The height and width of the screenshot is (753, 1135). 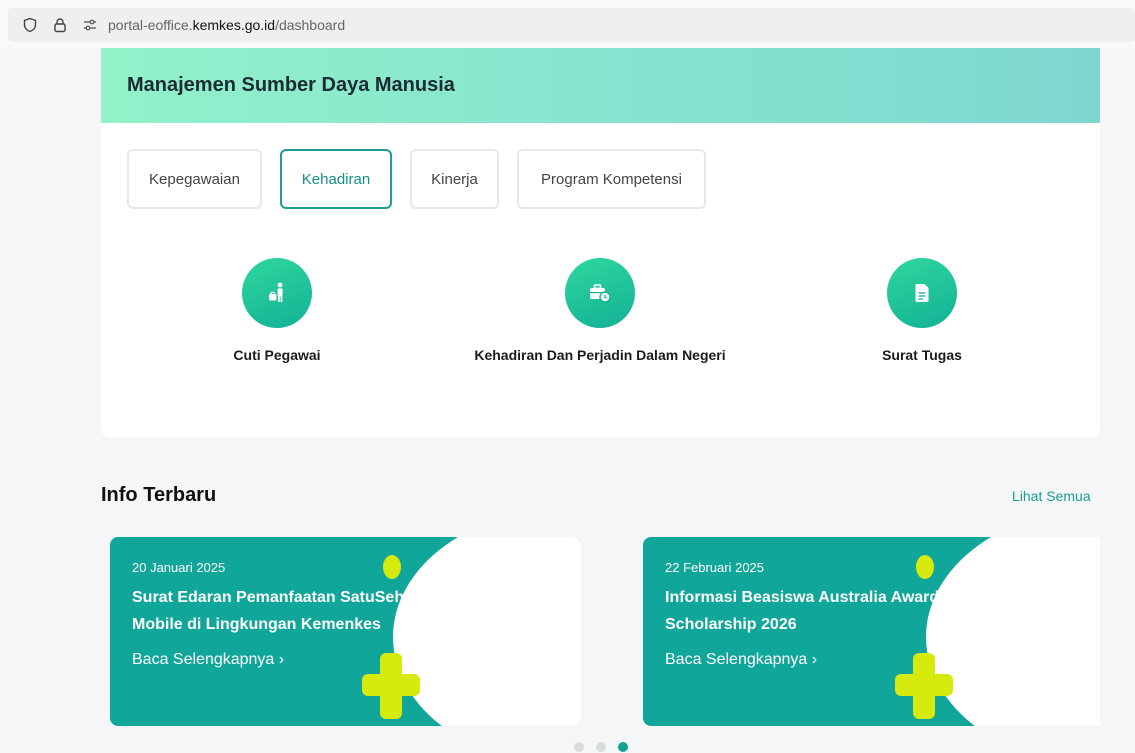 What do you see at coordinates (715, 567) in the screenshot?
I see `news-date: 22 Februari 2025` at bounding box center [715, 567].